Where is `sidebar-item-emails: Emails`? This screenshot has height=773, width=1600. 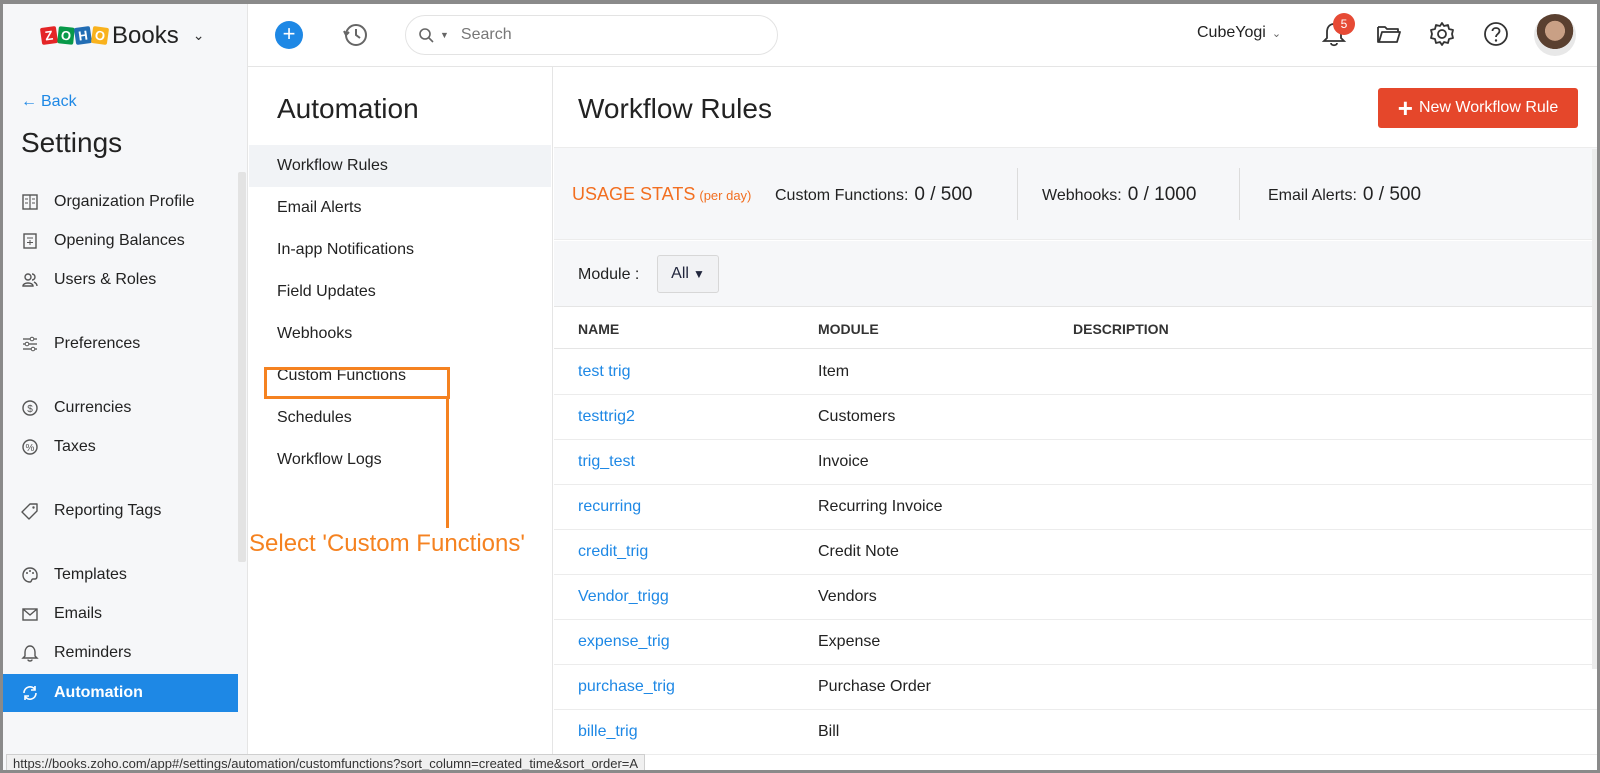 sidebar-item-emails: Emails is located at coordinates (120, 614).